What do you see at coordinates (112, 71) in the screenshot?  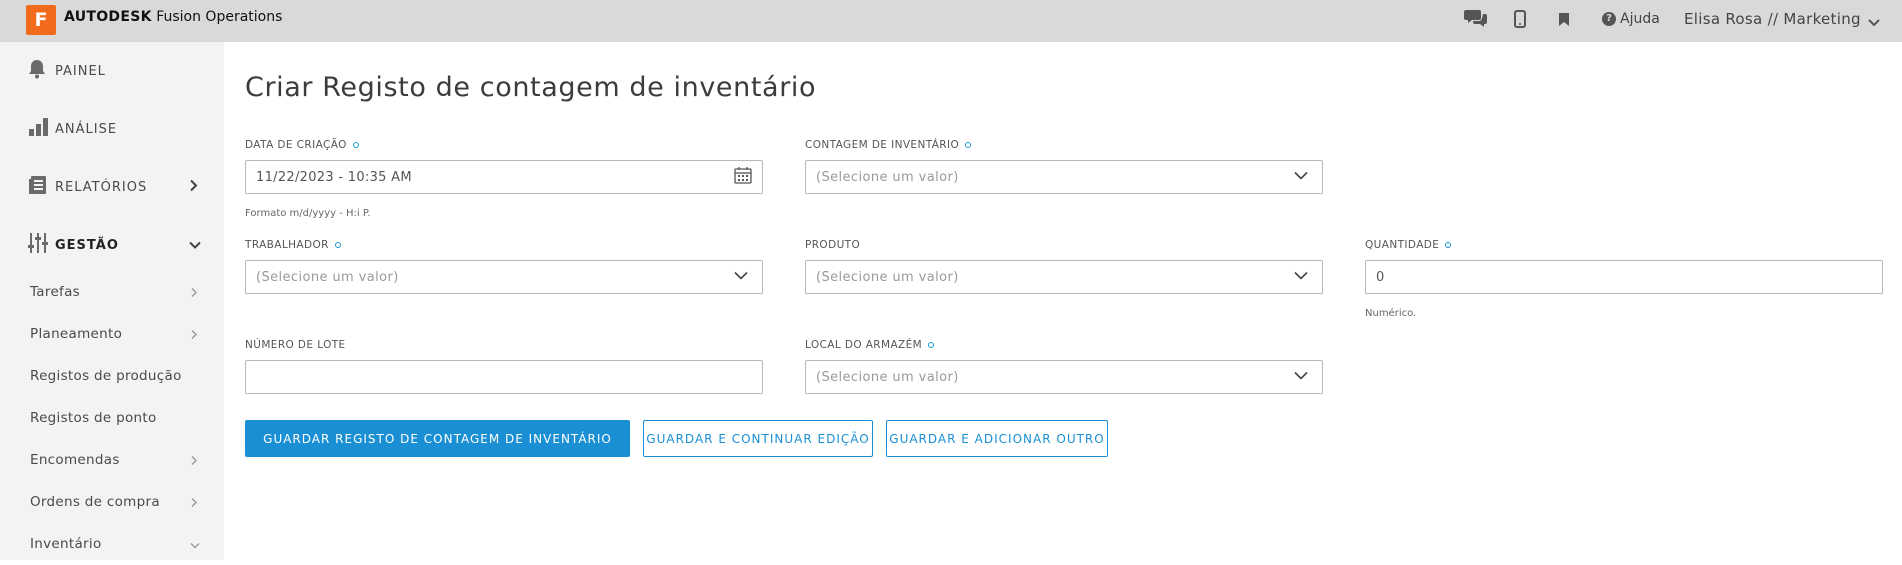 I see `sidebar-item-painel: PAINEL` at bounding box center [112, 71].